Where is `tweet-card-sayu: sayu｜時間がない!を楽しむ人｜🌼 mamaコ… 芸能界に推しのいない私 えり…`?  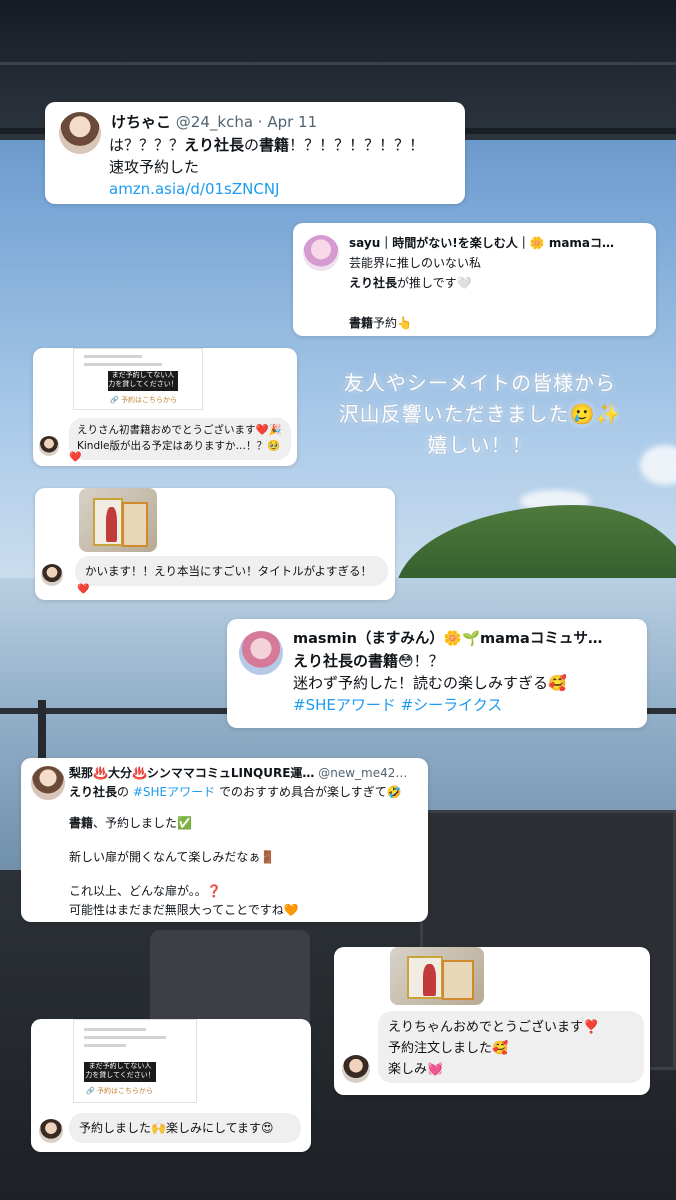
tweet-card-sayu: sayu｜時間がない!を楽しむ人｜🌼 mamaコ… 芸能界に推しのいない私 えり… is located at coordinates (474, 279).